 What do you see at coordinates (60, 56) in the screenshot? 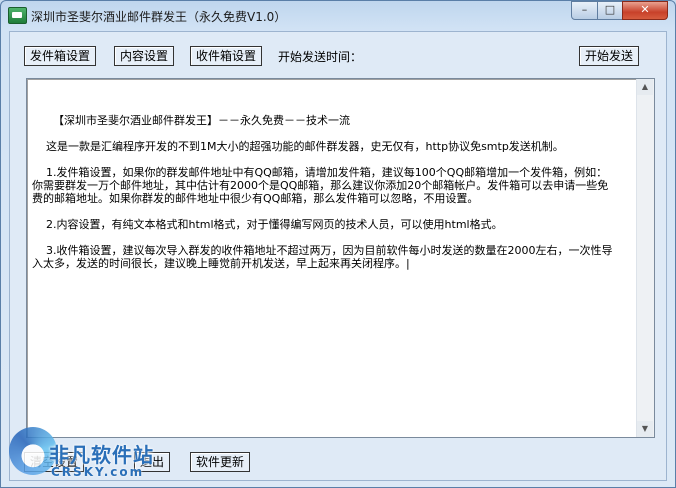
I see `sender-settings-button: 发件箱设置` at bounding box center [60, 56].